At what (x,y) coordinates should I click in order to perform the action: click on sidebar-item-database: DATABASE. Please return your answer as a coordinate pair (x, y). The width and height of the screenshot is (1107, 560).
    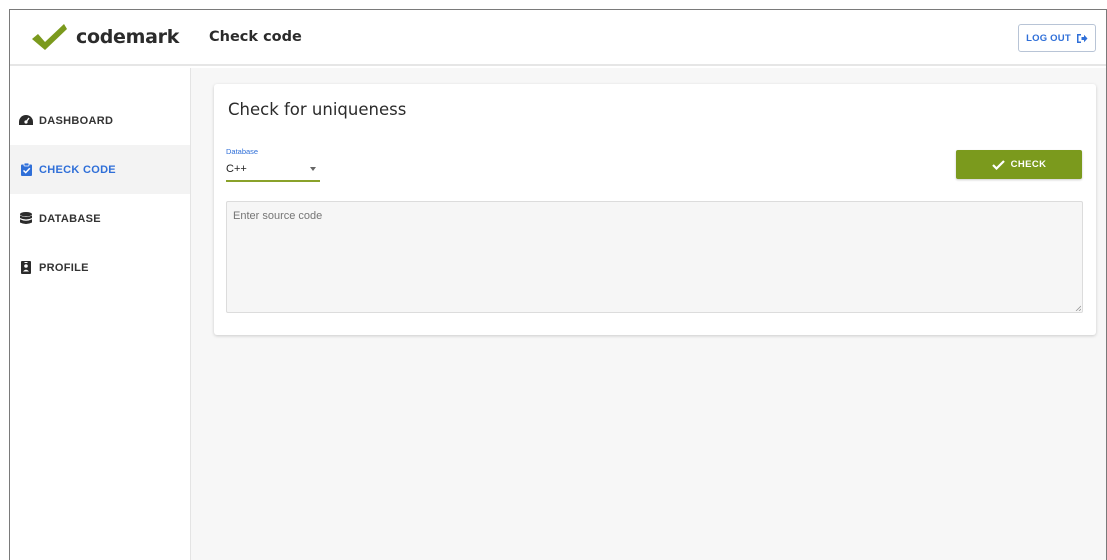
    Looking at the image, I should click on (100, 218).